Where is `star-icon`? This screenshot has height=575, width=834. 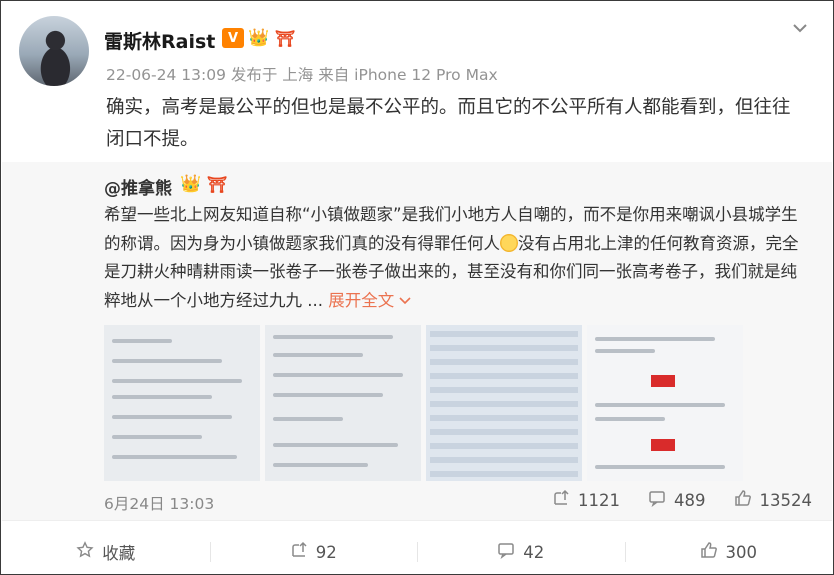
star-icon is located at coordinates (85, 552).